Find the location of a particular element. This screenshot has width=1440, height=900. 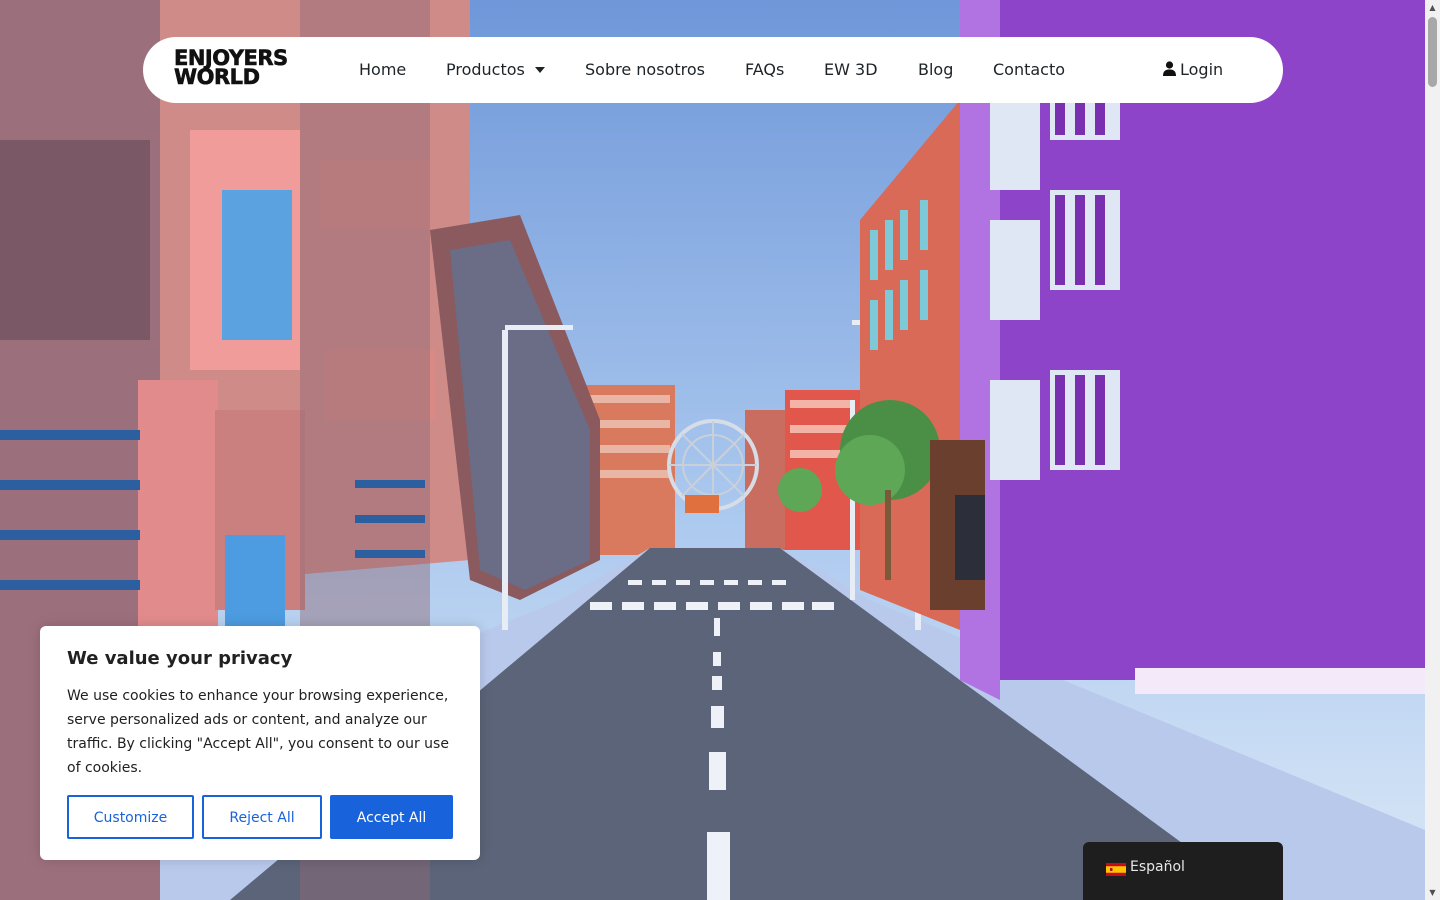

nav-item-productos-label: Productos is located at coordinates (485, 69).